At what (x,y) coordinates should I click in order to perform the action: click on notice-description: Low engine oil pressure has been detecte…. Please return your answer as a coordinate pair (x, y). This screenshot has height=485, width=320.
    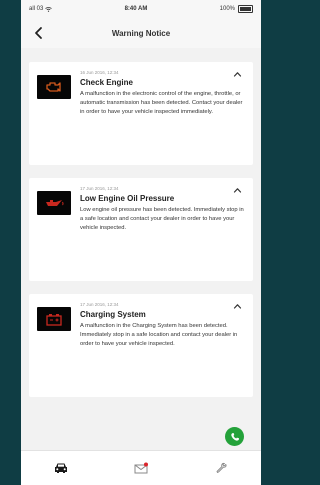
    Looking at the image, I should click on (162, 219).